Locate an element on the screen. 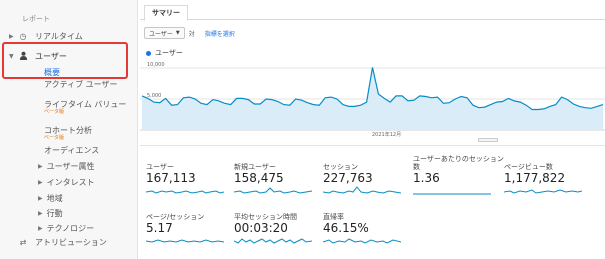 The image size is (605, 259). chart-legend: ユーザー is located at coordinates (164, 53).